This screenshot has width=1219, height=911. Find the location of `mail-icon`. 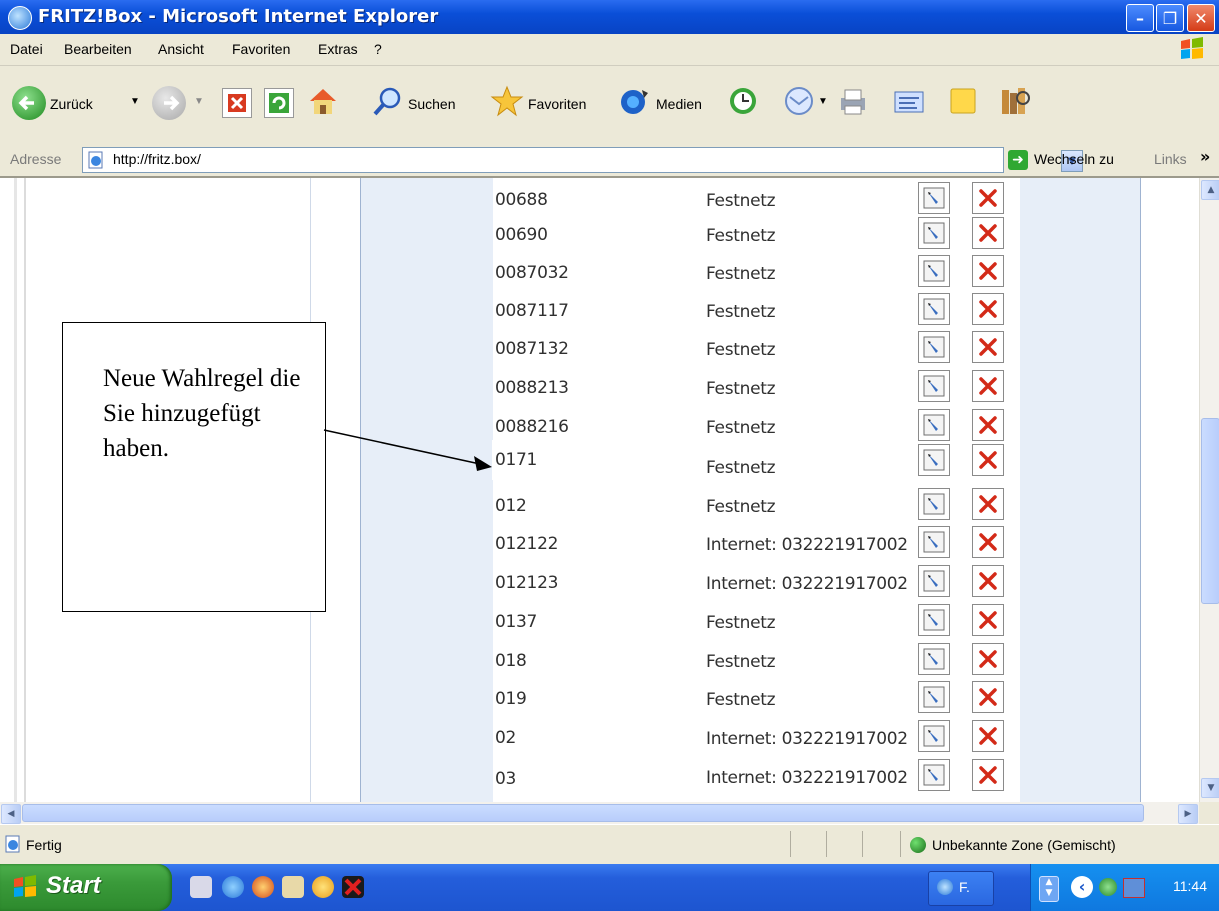

mail-icon is located at coordinates (799, 101).